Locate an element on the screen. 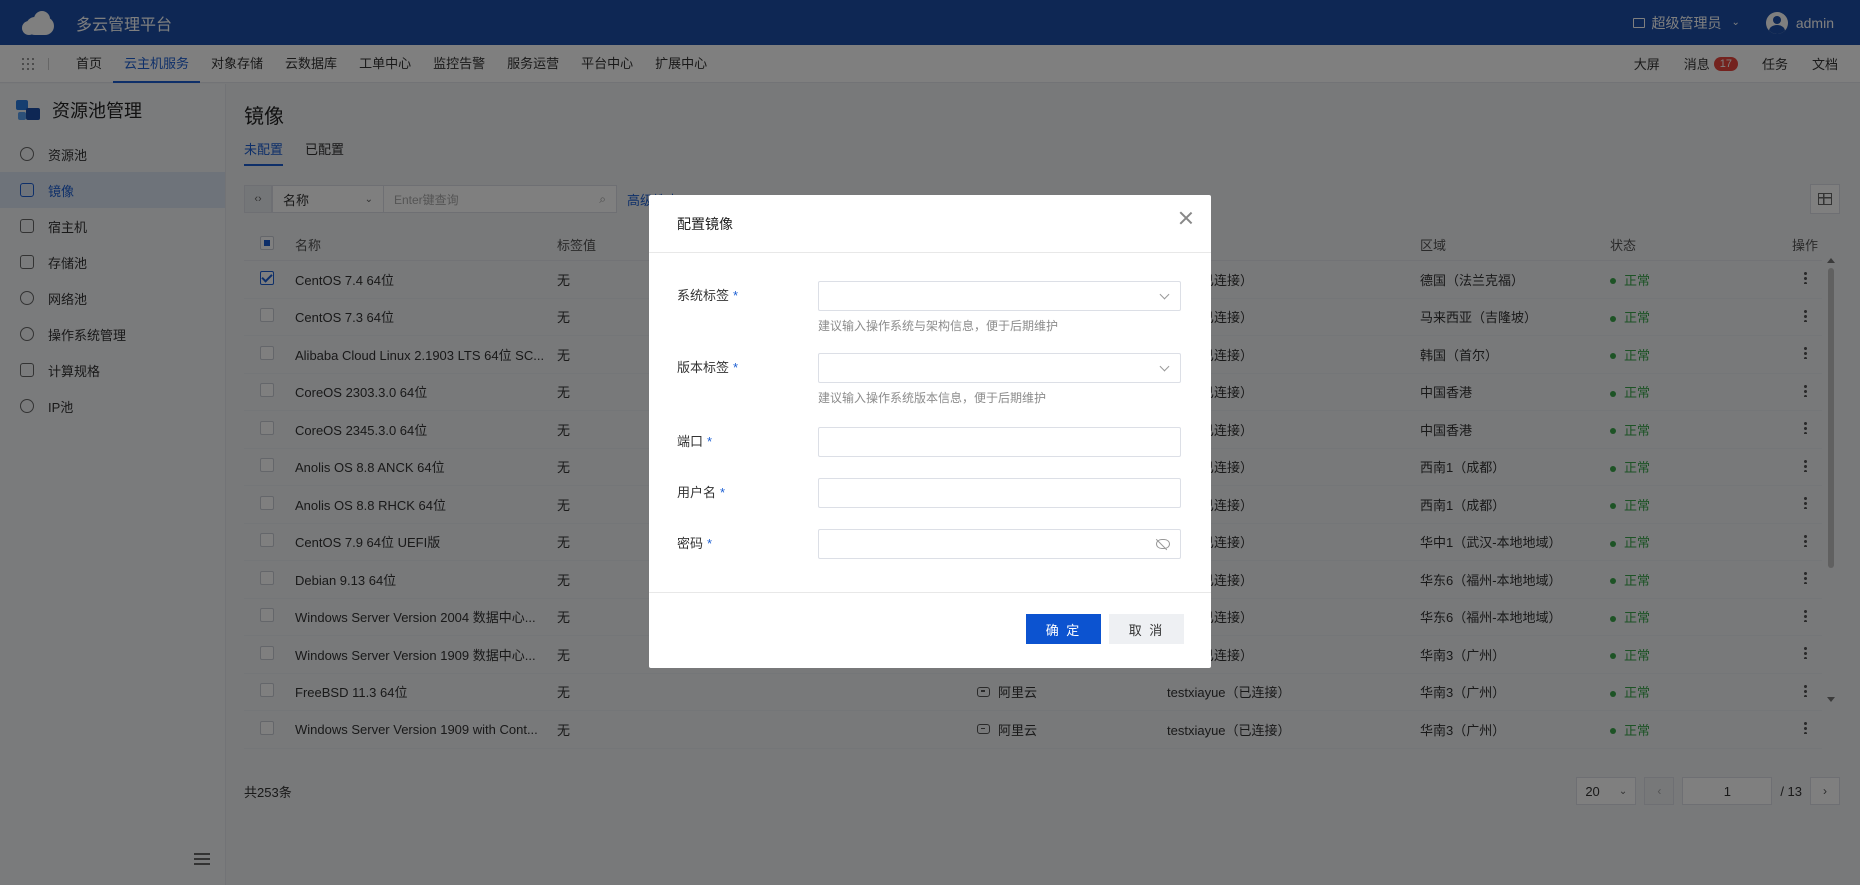 This screenshot has height=885, width=1860. dialog-footer: 确 定 取 消 is located at coordinates (930, 630).